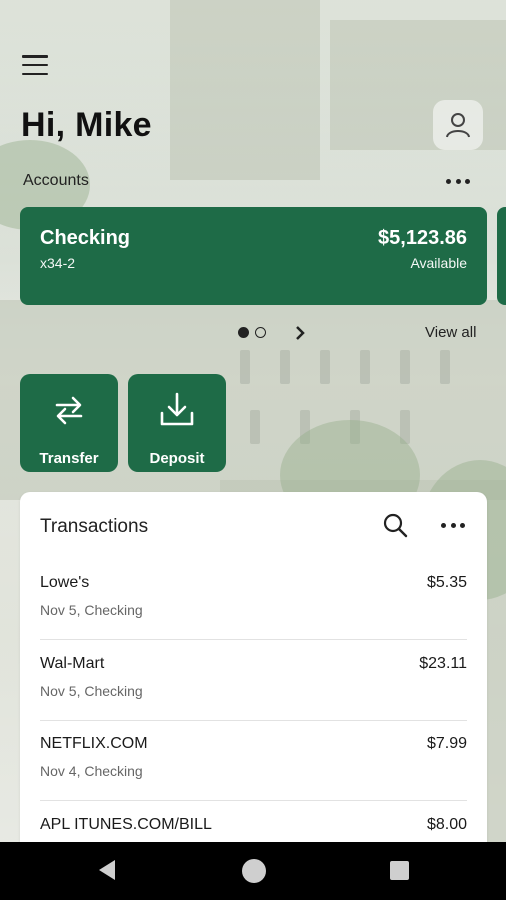  I want to click on transaction-amount: $7.99, so click(446, 743).